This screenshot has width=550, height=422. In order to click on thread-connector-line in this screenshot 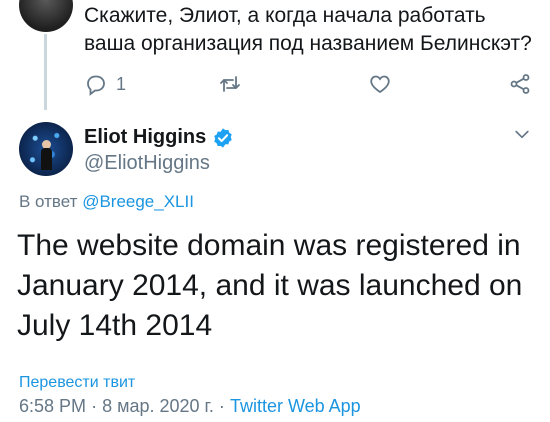, I will do `click(45, 72)`.